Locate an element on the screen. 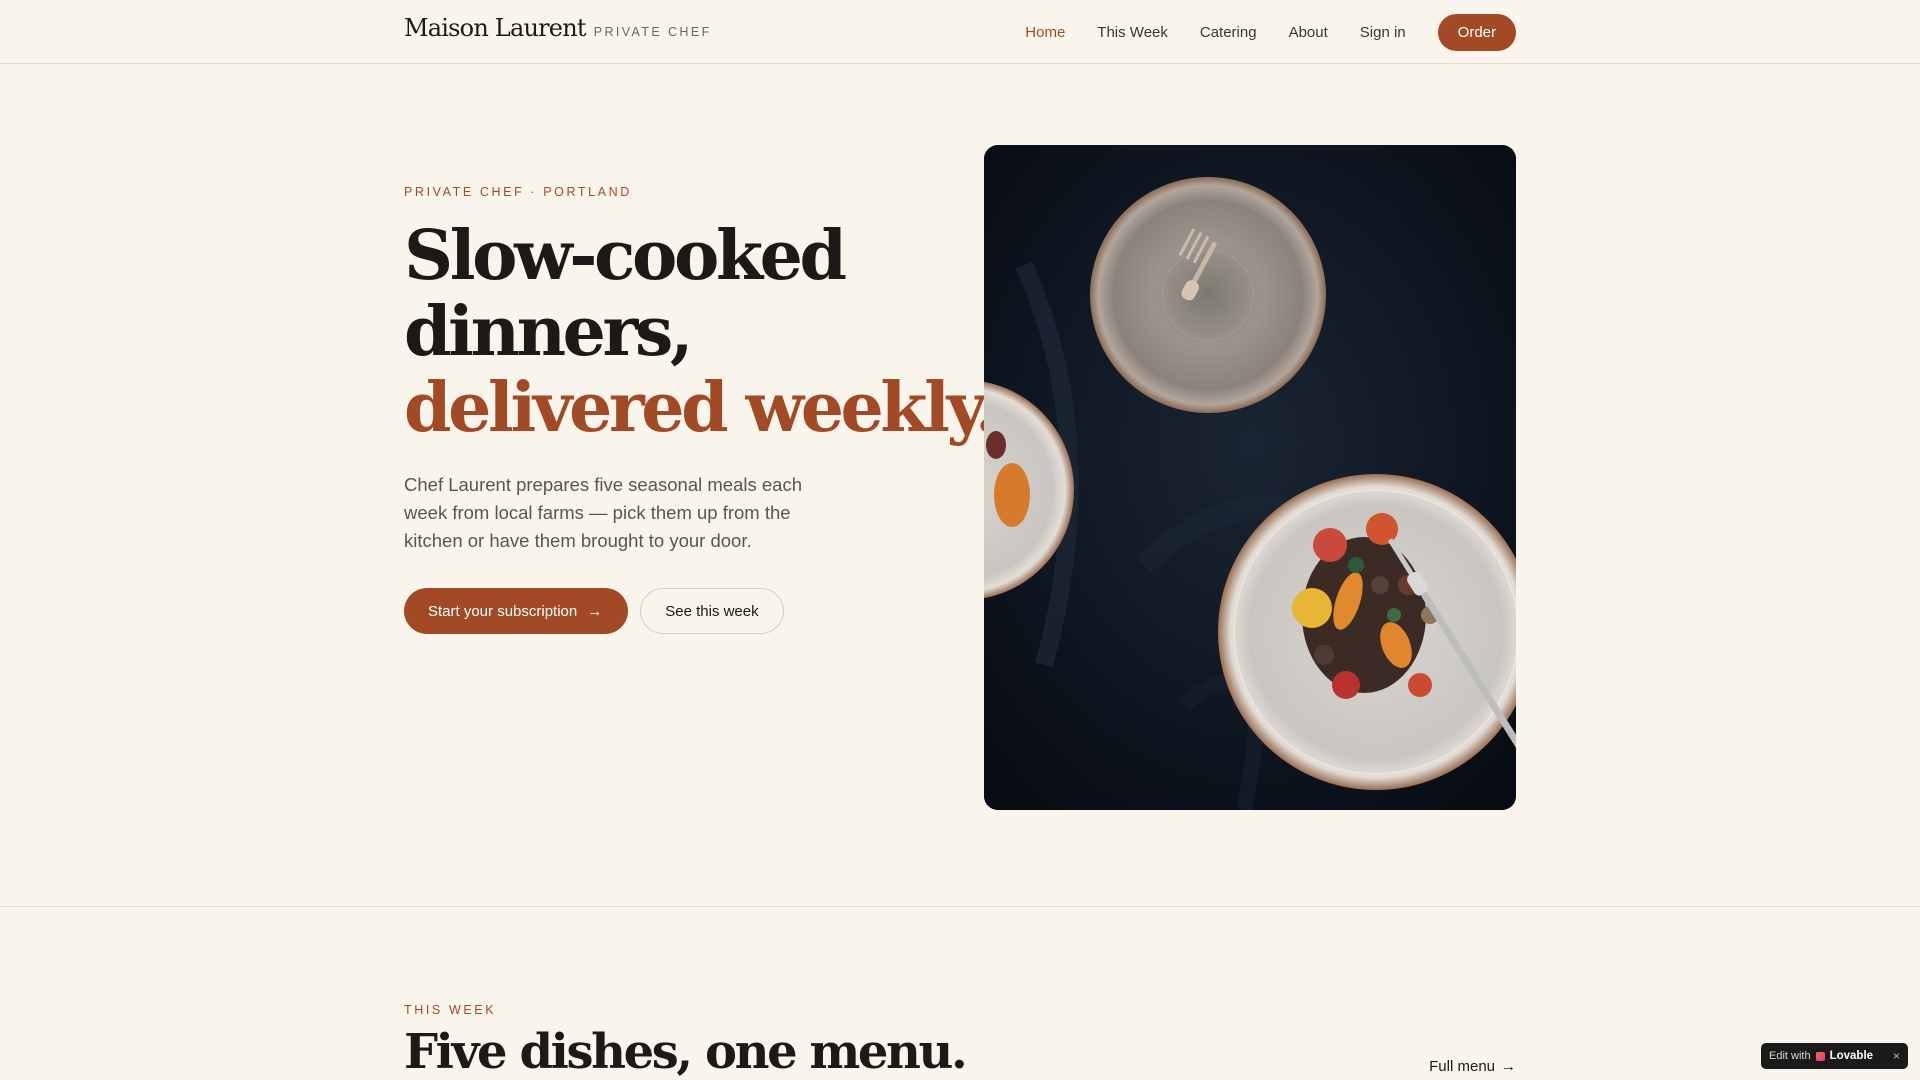 This screenshot has width=1920, height=1080. full-menu-link: Full menu → is located at coordinates (1472, 1066).